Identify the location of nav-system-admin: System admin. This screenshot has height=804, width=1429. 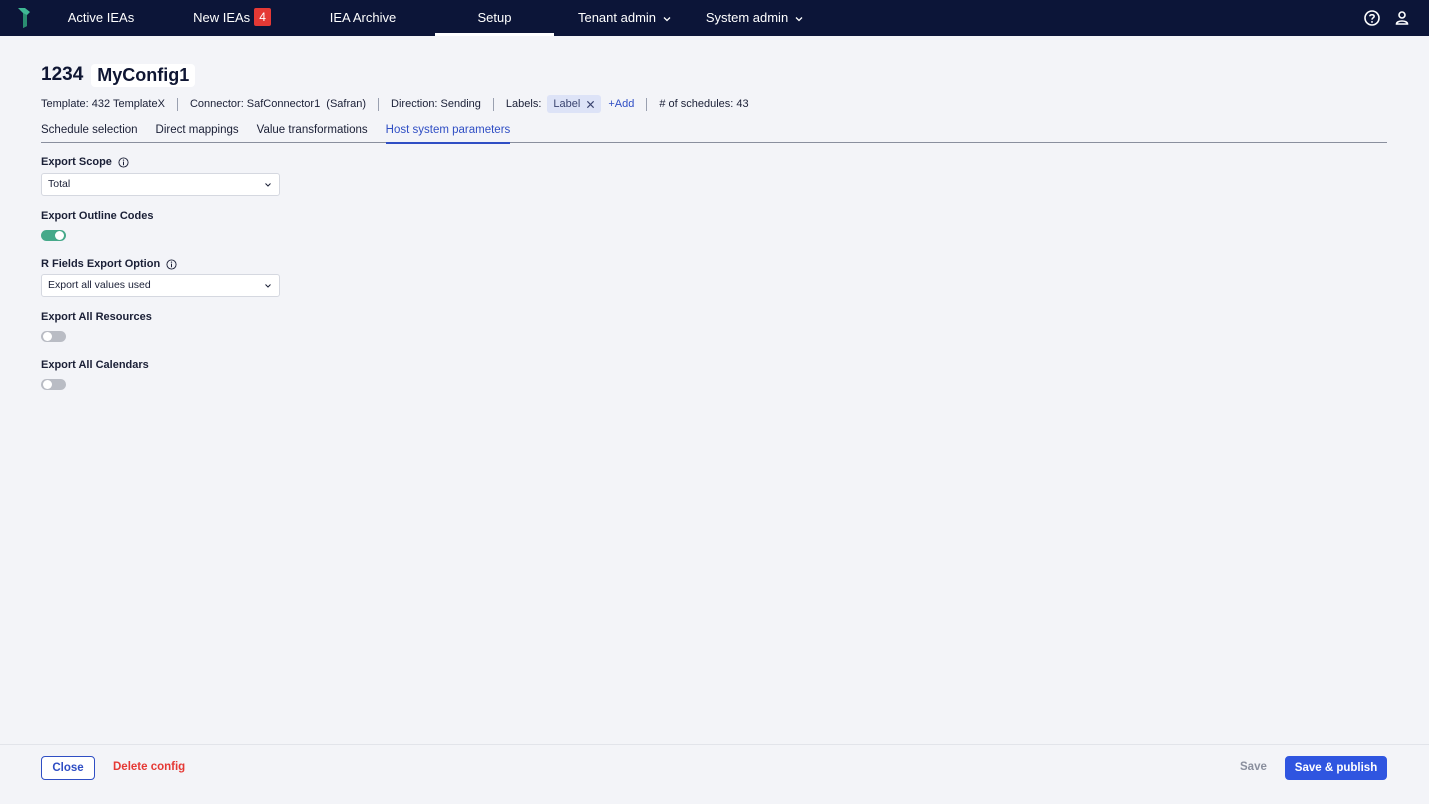
(755, 18).